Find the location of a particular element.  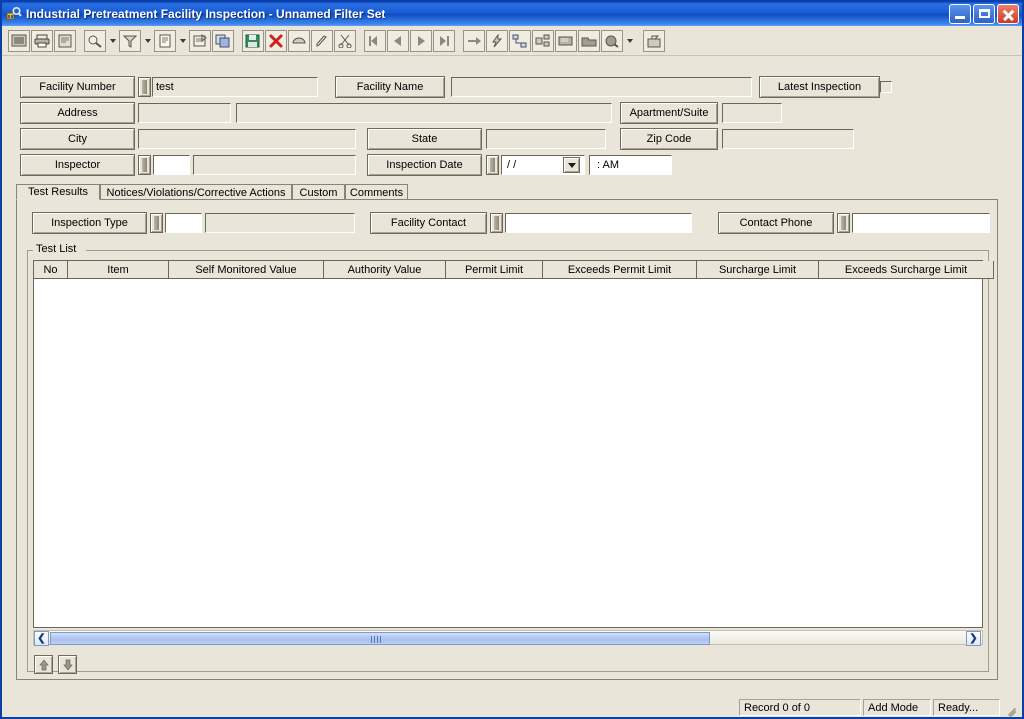

facility-name-button: Facility Name is located at coordinates (390, 87).